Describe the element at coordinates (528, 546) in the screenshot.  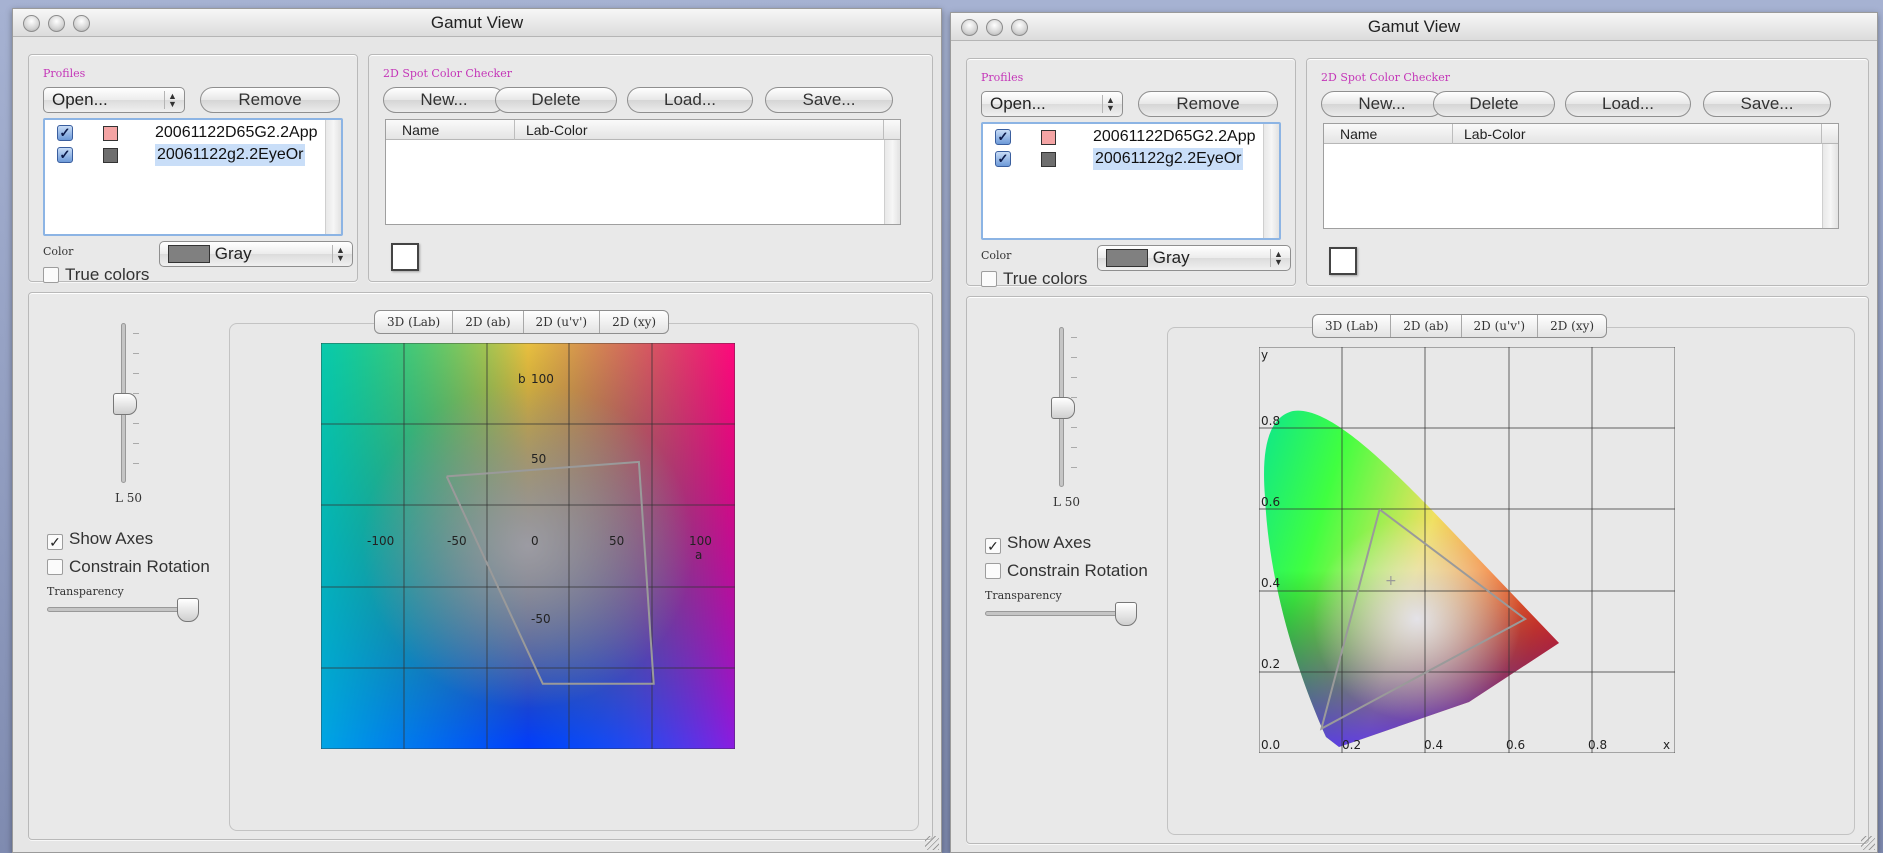
I see `ab-plot: b 100 50 -100 -50 0 50 100 a -50` at that location.